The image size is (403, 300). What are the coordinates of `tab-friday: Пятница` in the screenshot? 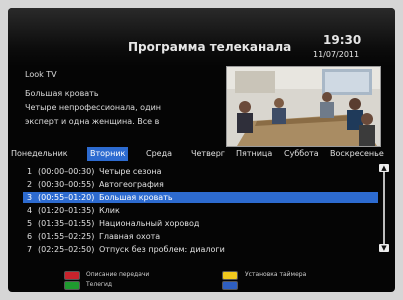 It's located at (254, 154).